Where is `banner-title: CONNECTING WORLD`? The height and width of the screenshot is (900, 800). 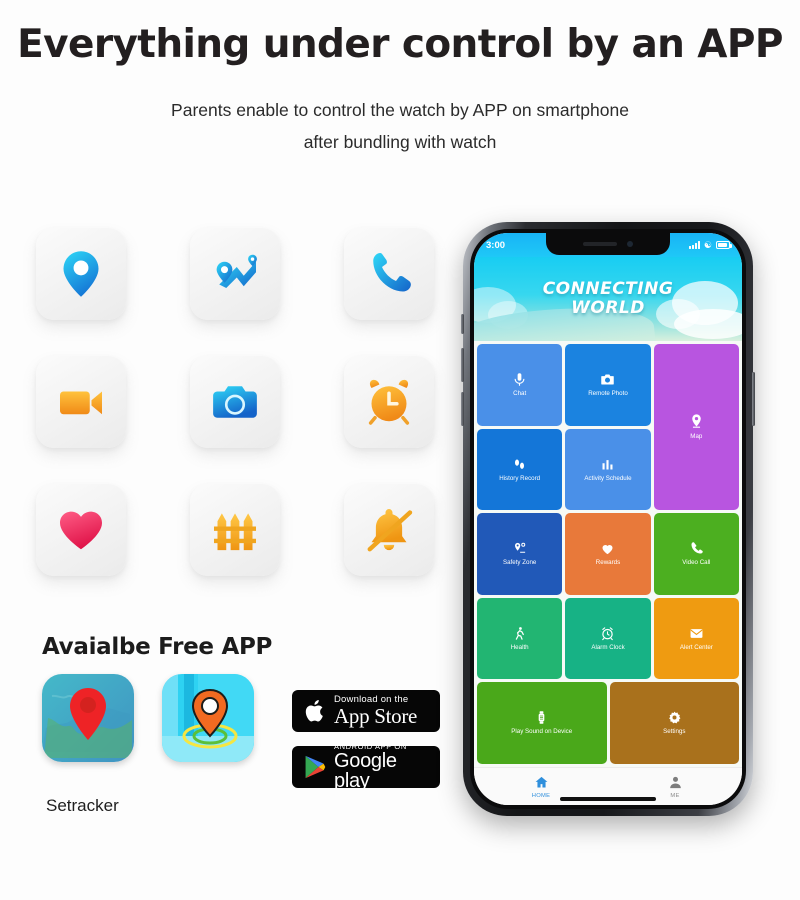
banner-title: CONNECTING WORLD is located at coordinates (608, 299).